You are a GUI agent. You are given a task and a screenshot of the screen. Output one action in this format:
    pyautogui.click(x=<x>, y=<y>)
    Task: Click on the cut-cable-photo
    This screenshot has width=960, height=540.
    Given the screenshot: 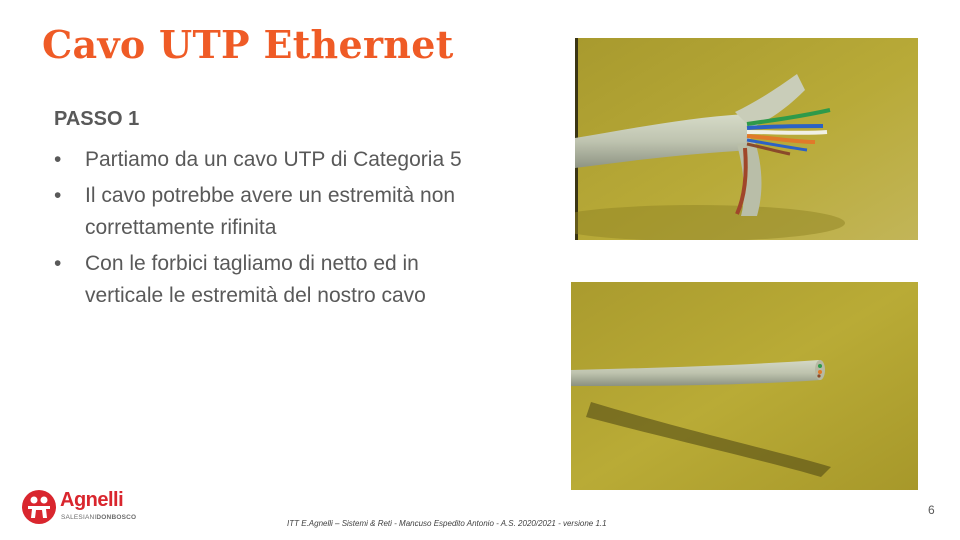 What is the action you would take?
    pyautogui.click(x=744, y=386)
    